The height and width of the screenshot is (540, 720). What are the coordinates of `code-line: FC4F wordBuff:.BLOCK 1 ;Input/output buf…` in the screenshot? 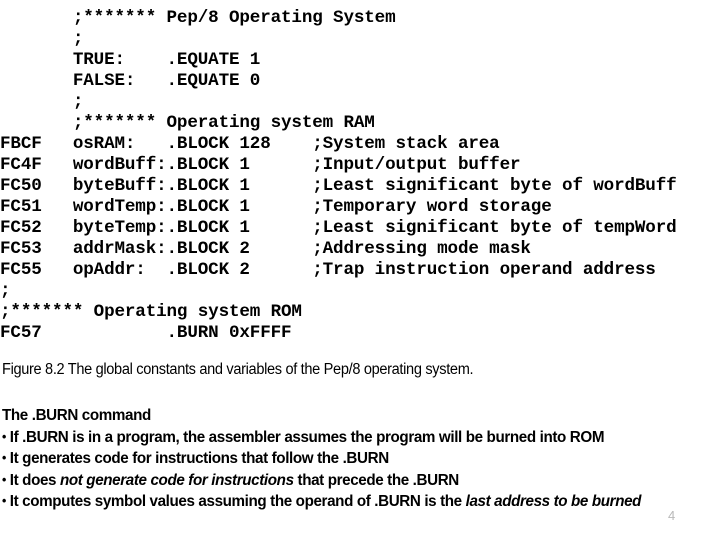 It's located at (260, 165).